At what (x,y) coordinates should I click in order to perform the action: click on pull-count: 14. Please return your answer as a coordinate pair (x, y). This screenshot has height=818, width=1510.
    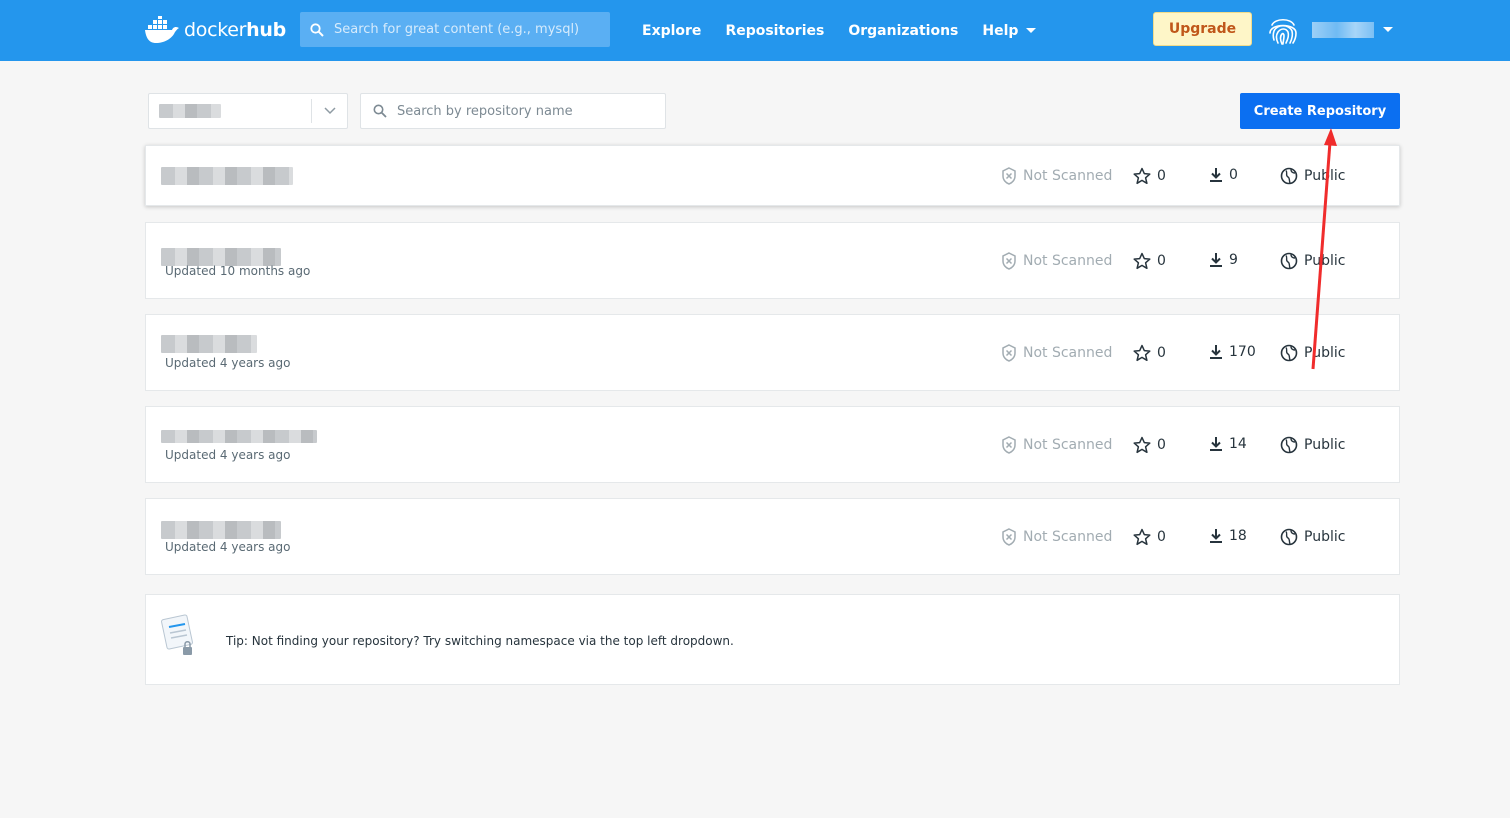
    Looking at the image, I should click on (1228, 444).